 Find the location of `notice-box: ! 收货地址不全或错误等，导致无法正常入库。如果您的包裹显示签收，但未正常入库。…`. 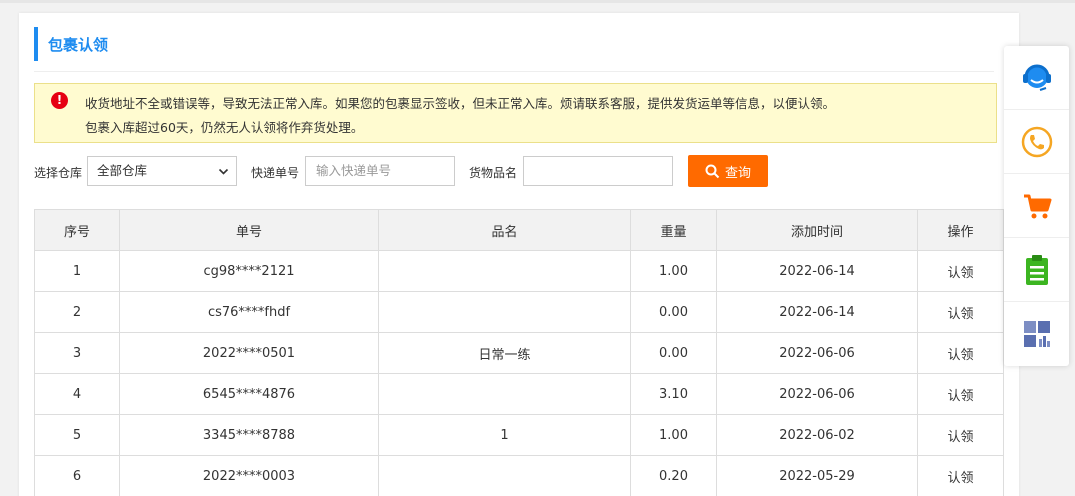

notice-box: ! 收货地址不全或错误等，导致无法正常入库。如果您的包裹显示签收，但未正常入库。… is located at coordinates (515, 113).